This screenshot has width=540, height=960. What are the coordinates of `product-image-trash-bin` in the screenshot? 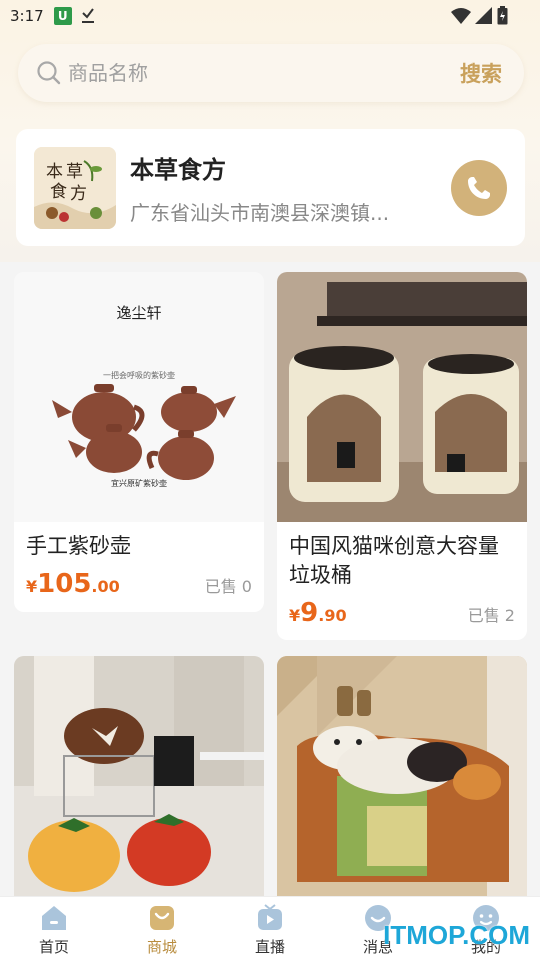 It's located at (402, 397).